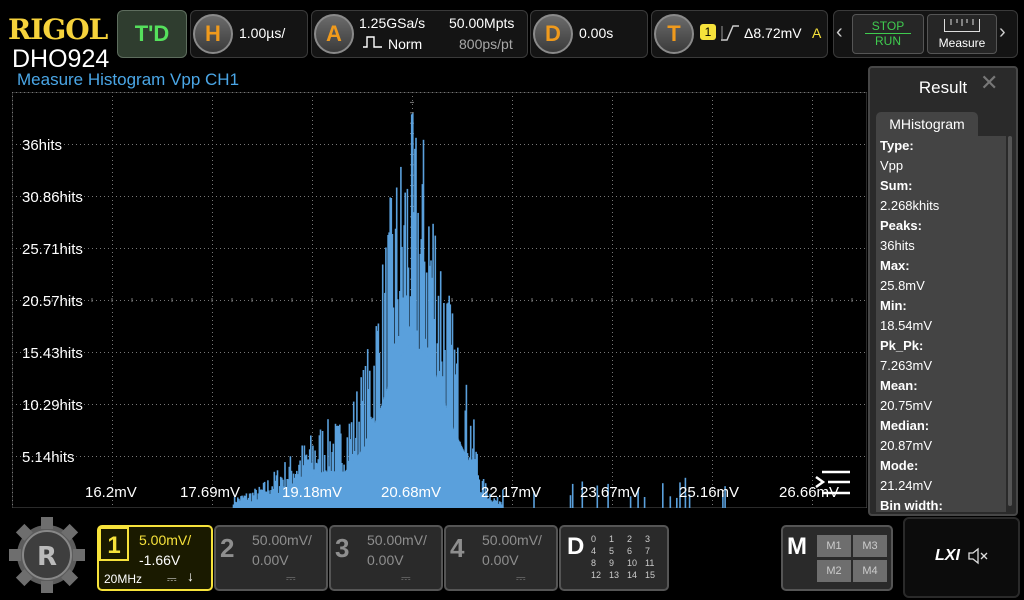 Image resolution: width=1024 pixels, height=600 pixels. I want to click on channel-4-panel: 4 50.00mV/ 0.00V ⎓, so click(501, 558).